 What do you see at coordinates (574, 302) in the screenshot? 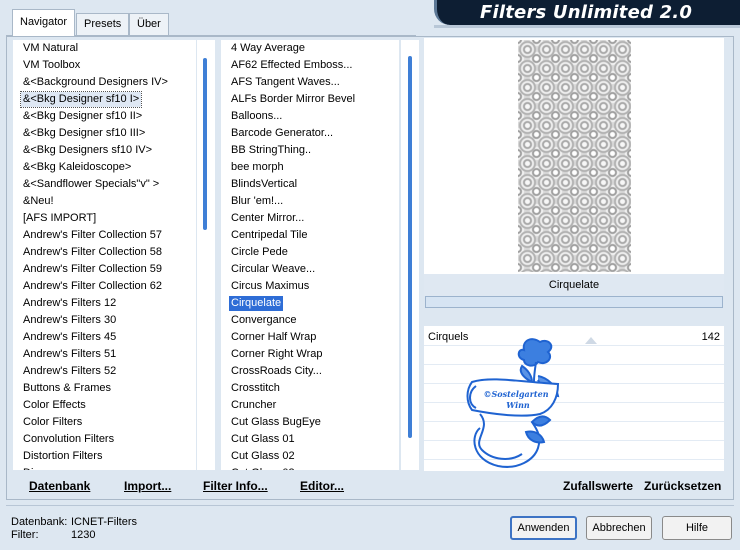
I see `preview-slider` at bounding box center [574, 302].